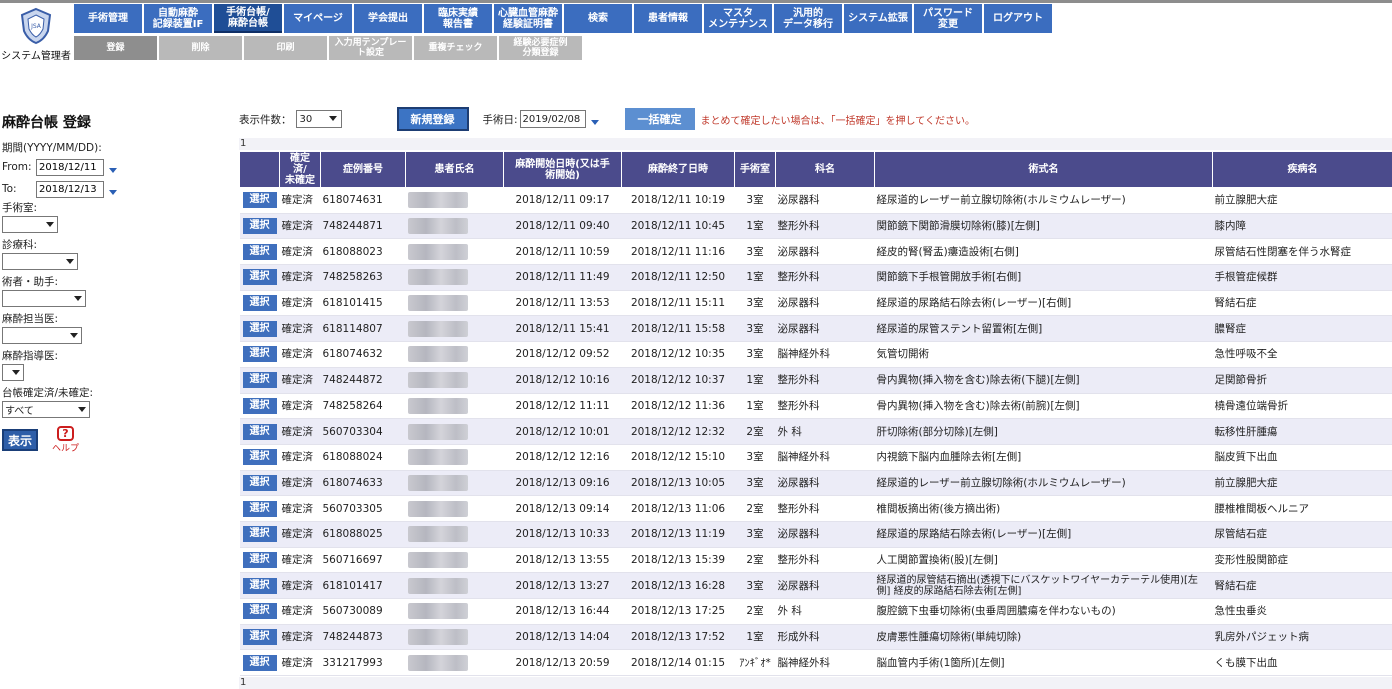 The width and height of the screenshot is (1392, 689). I want to click on anes-select, so click(42, 335).